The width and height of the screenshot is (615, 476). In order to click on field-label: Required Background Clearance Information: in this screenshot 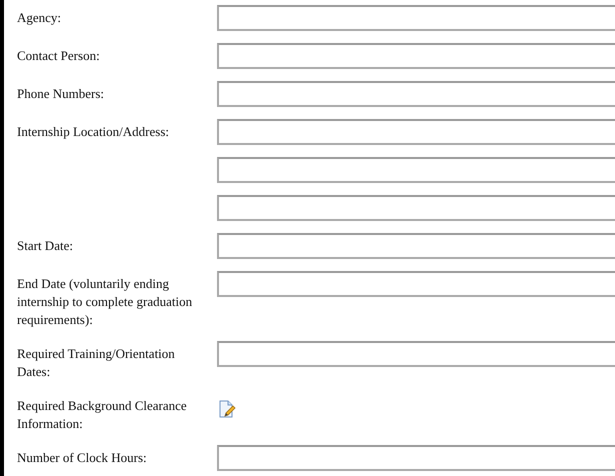, I will do `click(102, 414)`.